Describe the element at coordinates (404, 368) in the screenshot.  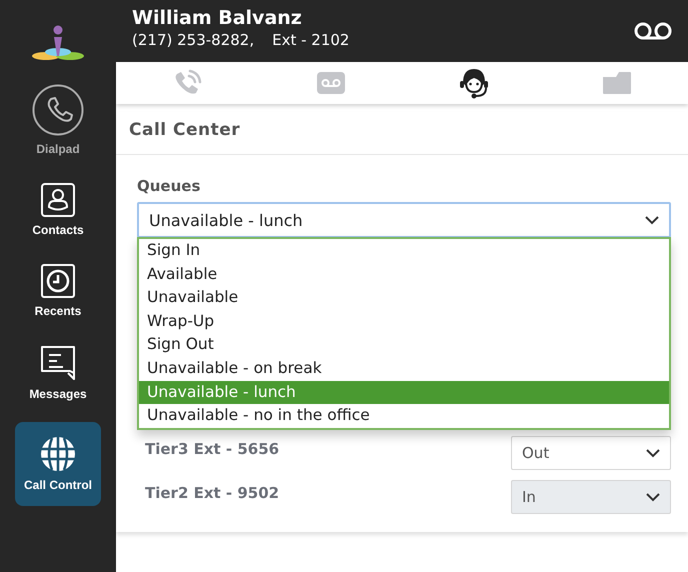
I see `dropdown-option: Unavailable - on break` at that location.